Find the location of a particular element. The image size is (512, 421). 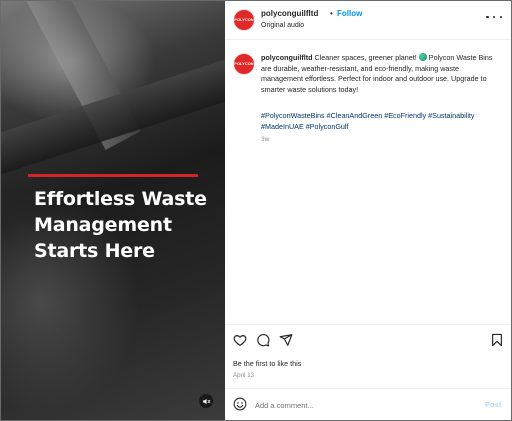

accent-line is located at coordinates (113, 175).